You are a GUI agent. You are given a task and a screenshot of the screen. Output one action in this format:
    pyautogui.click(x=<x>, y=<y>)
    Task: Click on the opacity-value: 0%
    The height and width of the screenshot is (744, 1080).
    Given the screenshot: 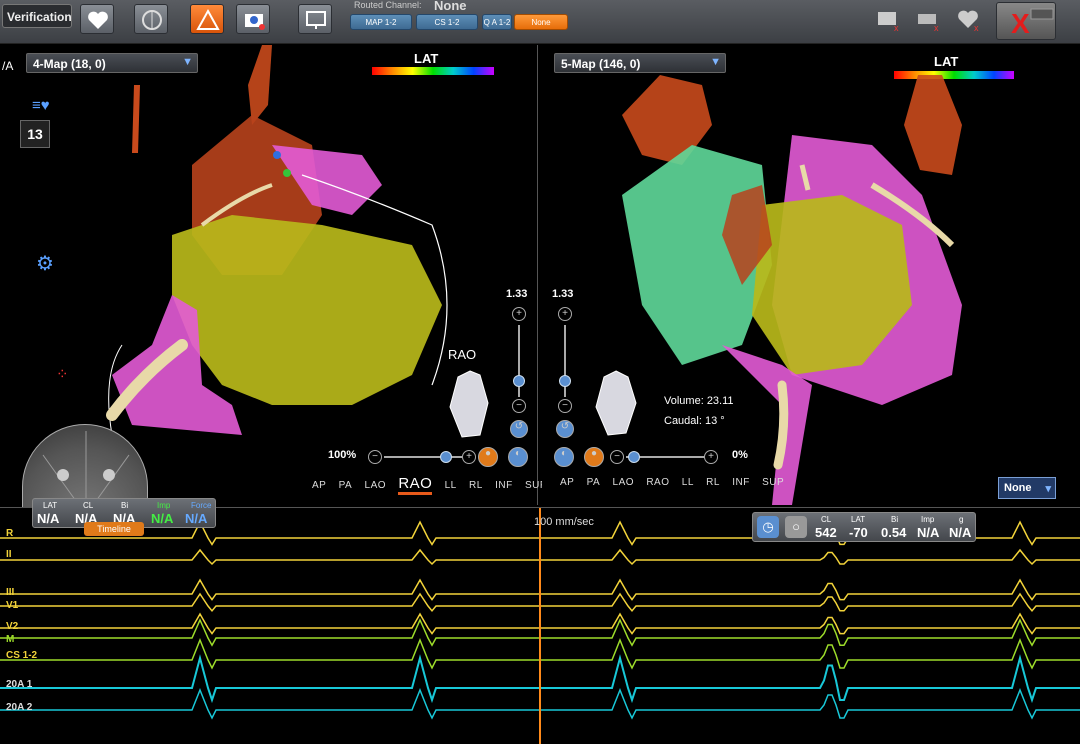 What is the action you would take?
    pyautogui.click(x=740, y=455)
    